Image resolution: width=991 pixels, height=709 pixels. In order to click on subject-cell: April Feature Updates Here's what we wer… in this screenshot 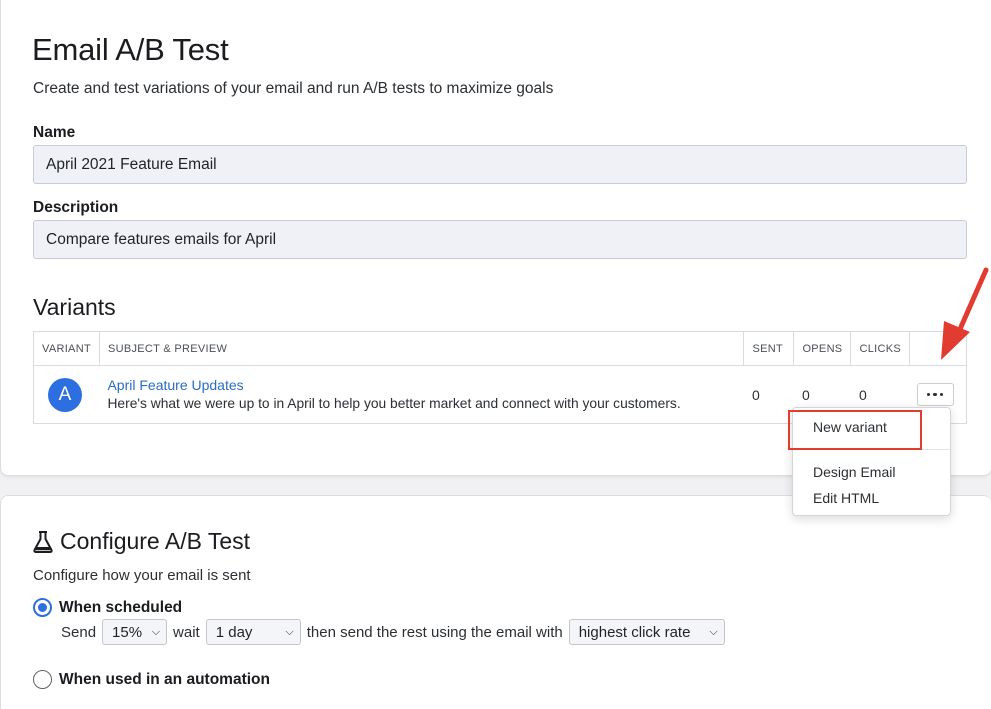, I will do `click(421, 394)`.